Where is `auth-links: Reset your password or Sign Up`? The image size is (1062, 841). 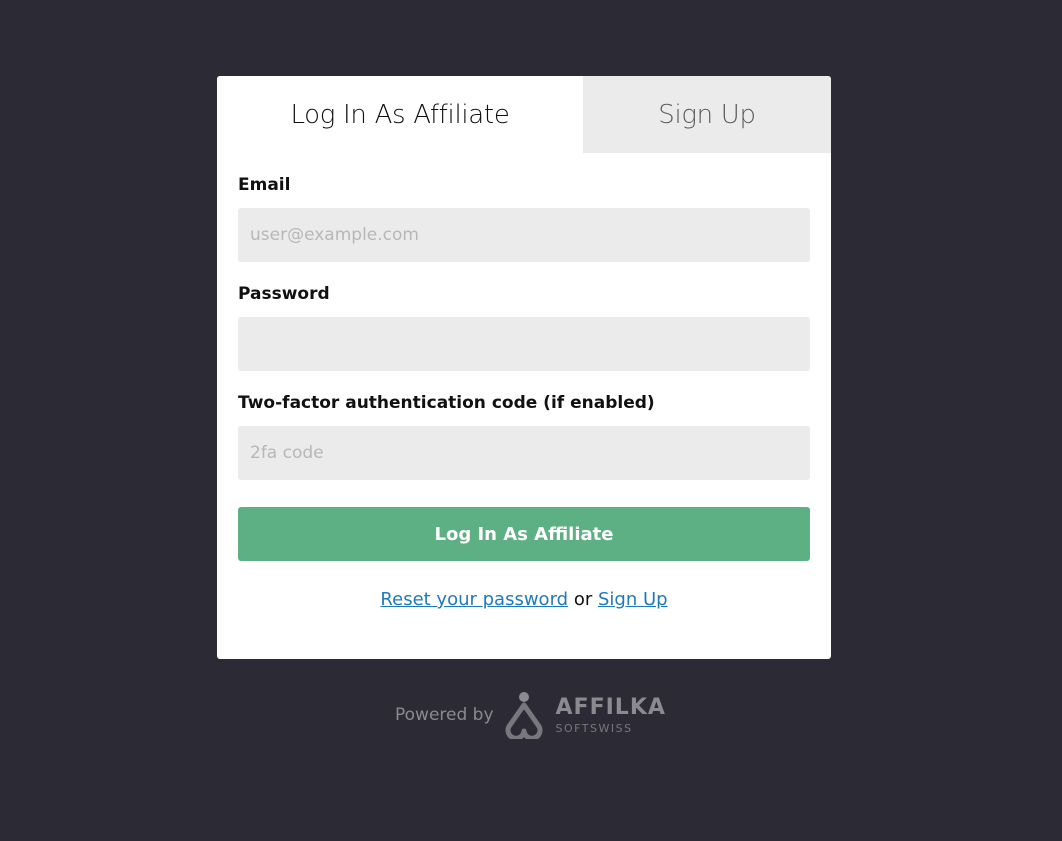 auth-links: Reset your password or Sign Up is located at coordinates (524, 599).